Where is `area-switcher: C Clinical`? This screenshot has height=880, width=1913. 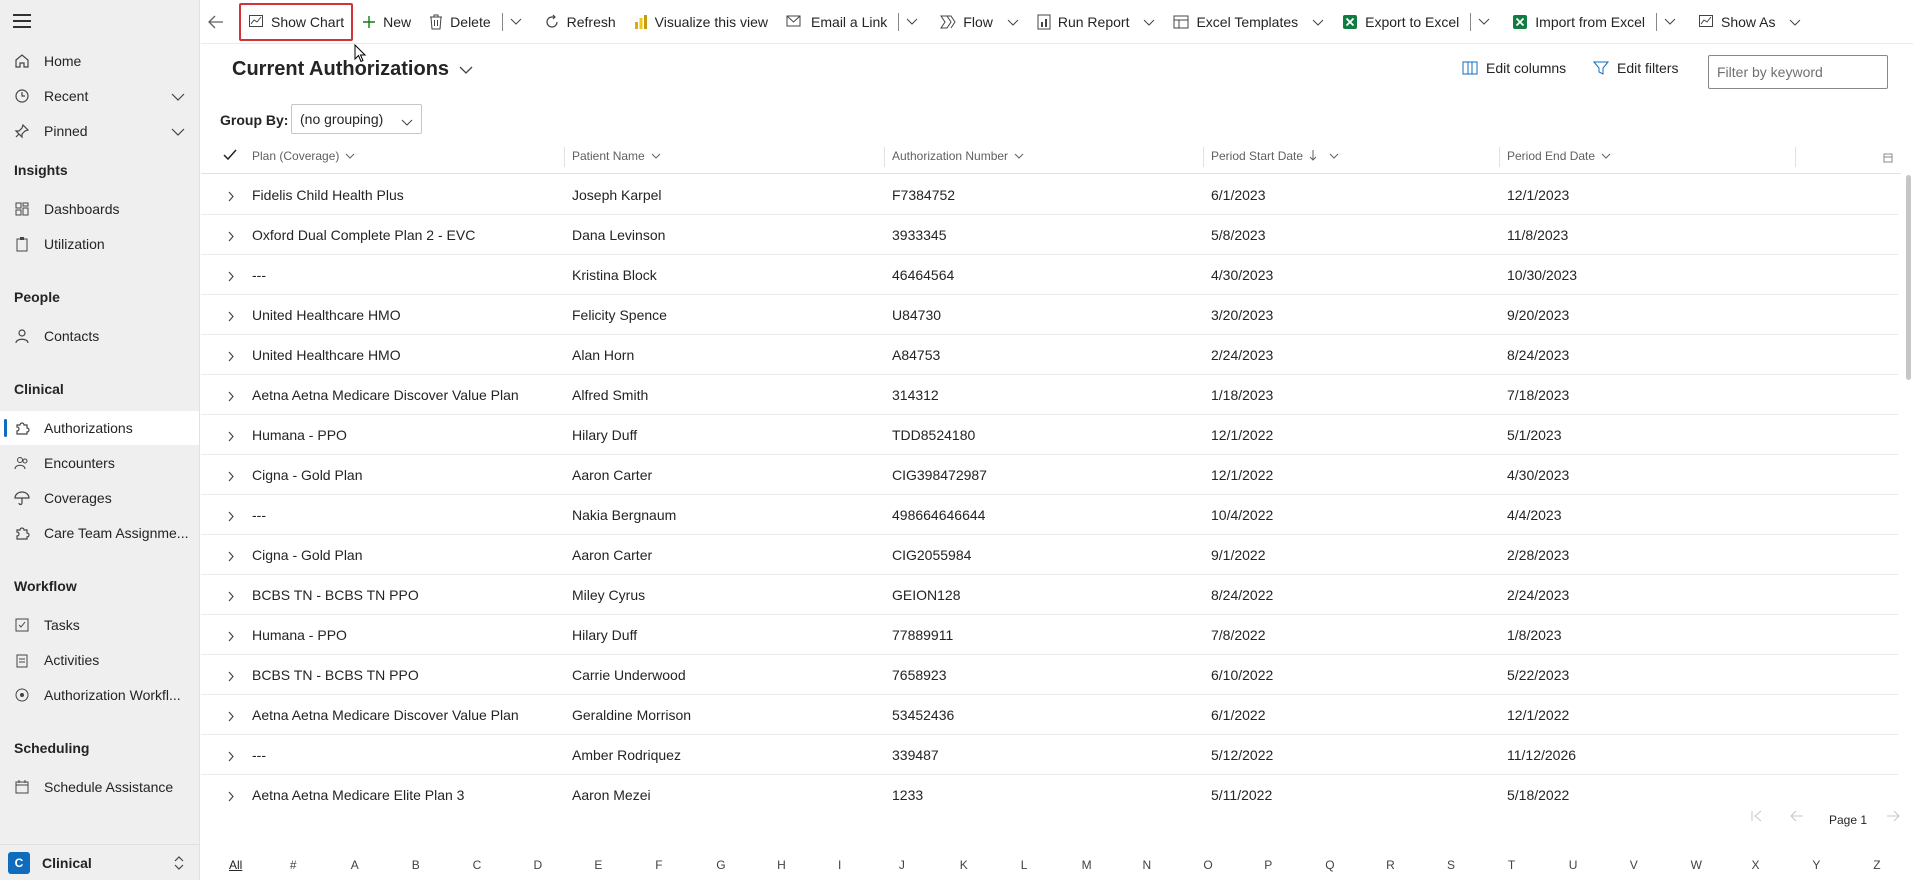
area-switcher: C Clinical is located at coordinates (99, 862).